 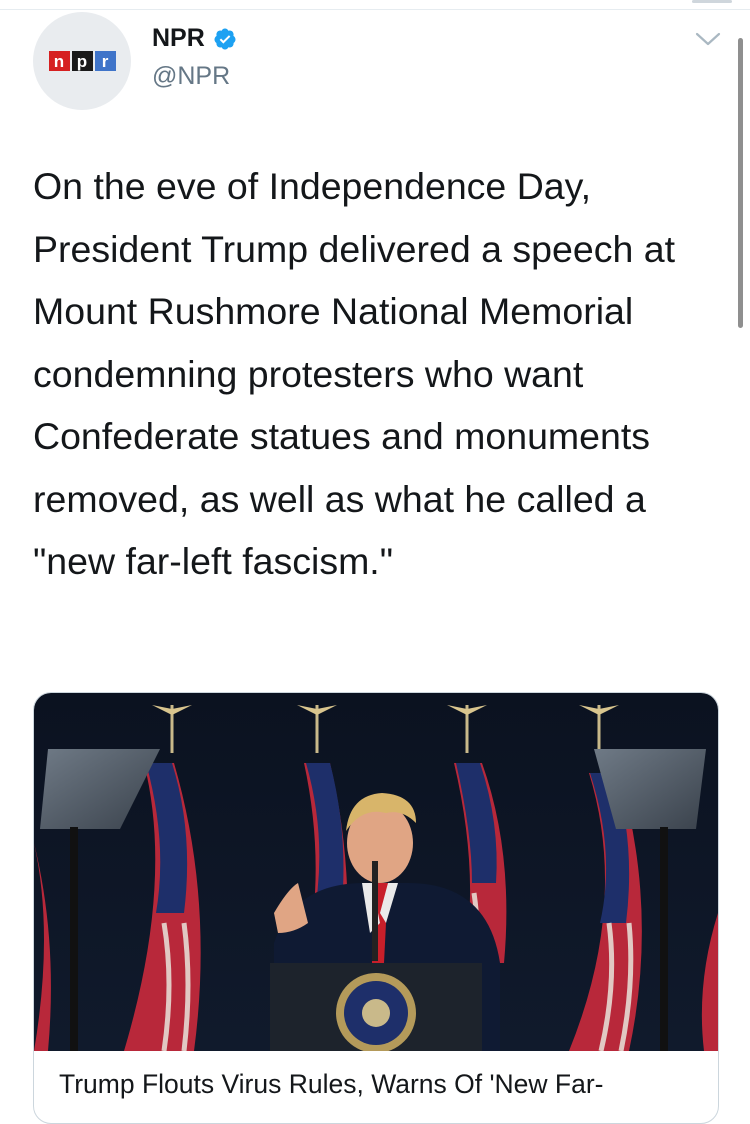 What do you see at coordinates (59, 61) in the screenshot?
I see `npr-logo-letter-n: n` at bounding box center [59, 61].